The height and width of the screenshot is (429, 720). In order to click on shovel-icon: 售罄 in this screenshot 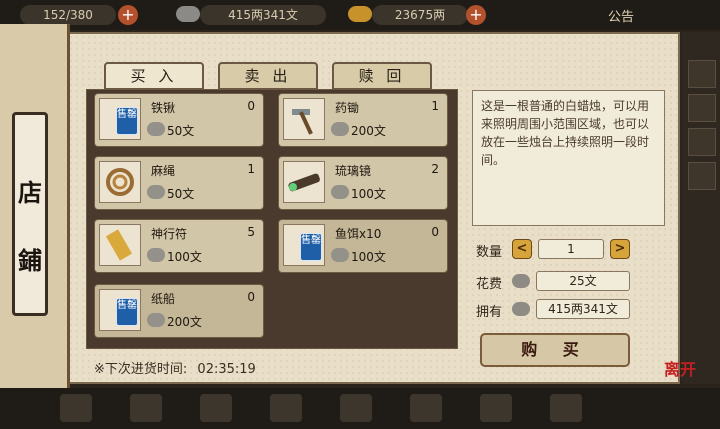, I will do `click(120, 119)`.